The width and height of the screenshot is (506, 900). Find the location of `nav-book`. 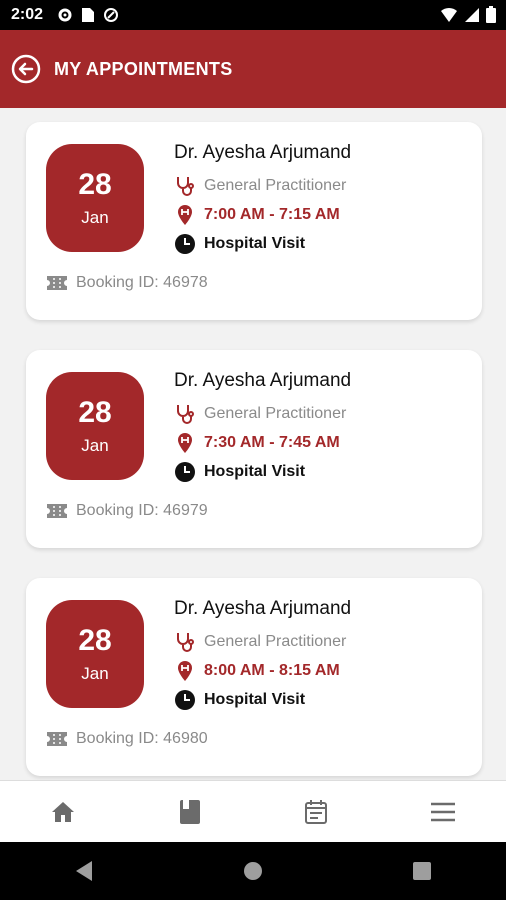

nav-book is located at coordinates (190, 812).